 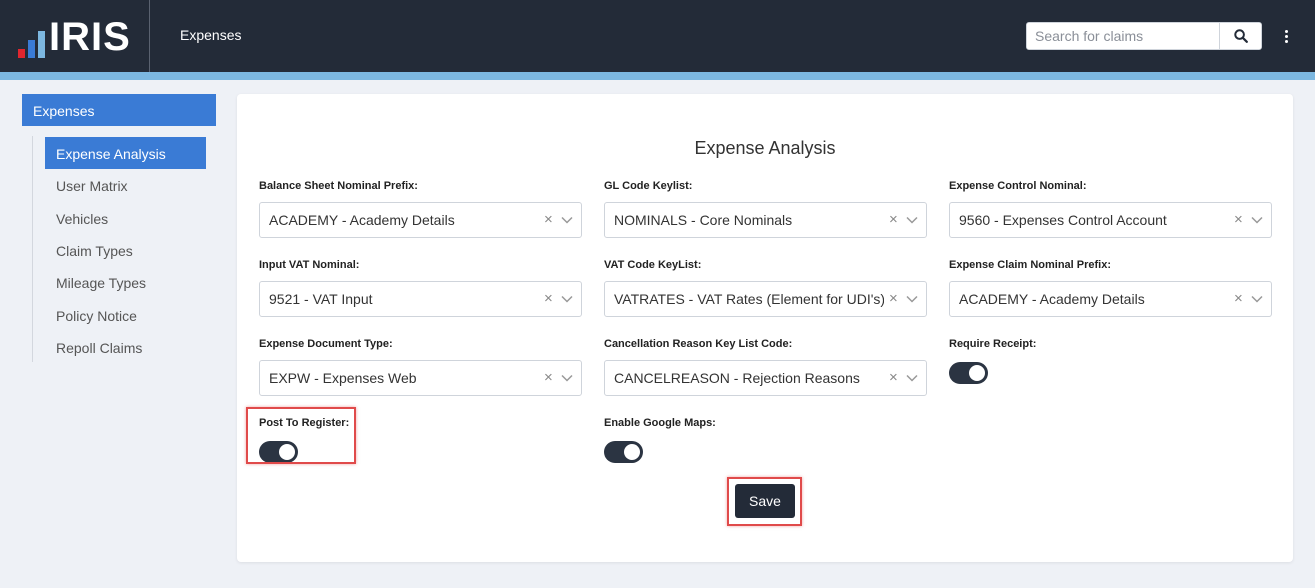 What do you see at coordinates (125, 347) in the screenshot?
I see `sidebar-item-repoll-claims: Repoll Claims` at bounding box center [125, 347].